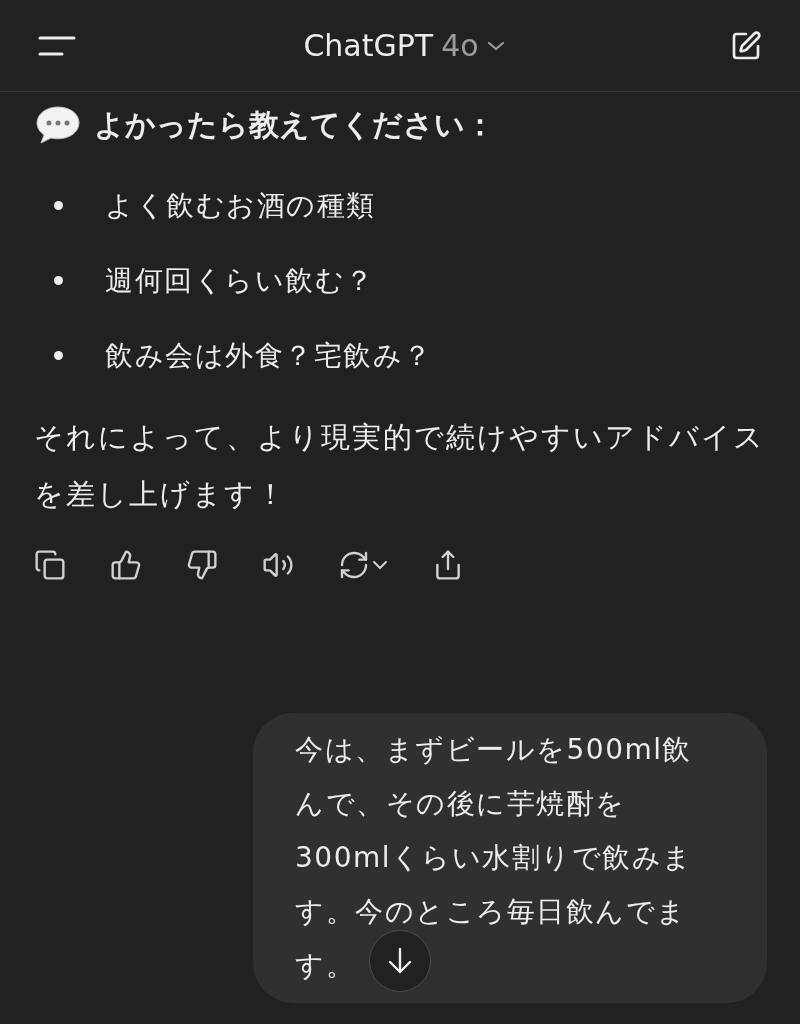 Image resolution: width=800 pixels, height=1024 pixels. Describe the element at coordinates (746, 45) in the screenshot. I see `new-chat-icon` at that location.